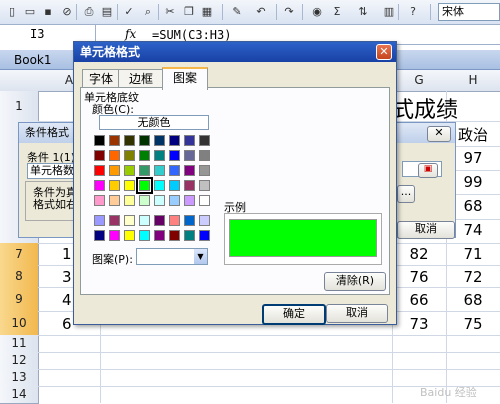 This screenshot has width=500, height=404. Describe the element at coordinates (473, 300) in the screenshot. I see `cell-h: 68` at that location.